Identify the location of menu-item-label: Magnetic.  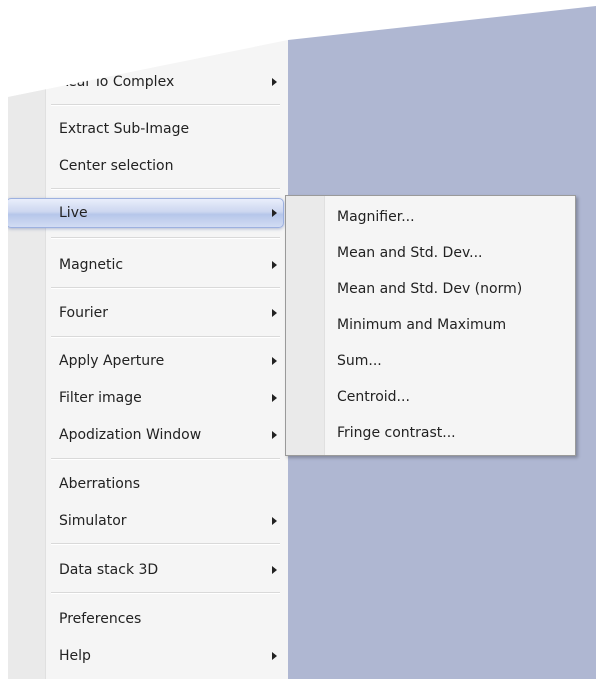
(91, 265).